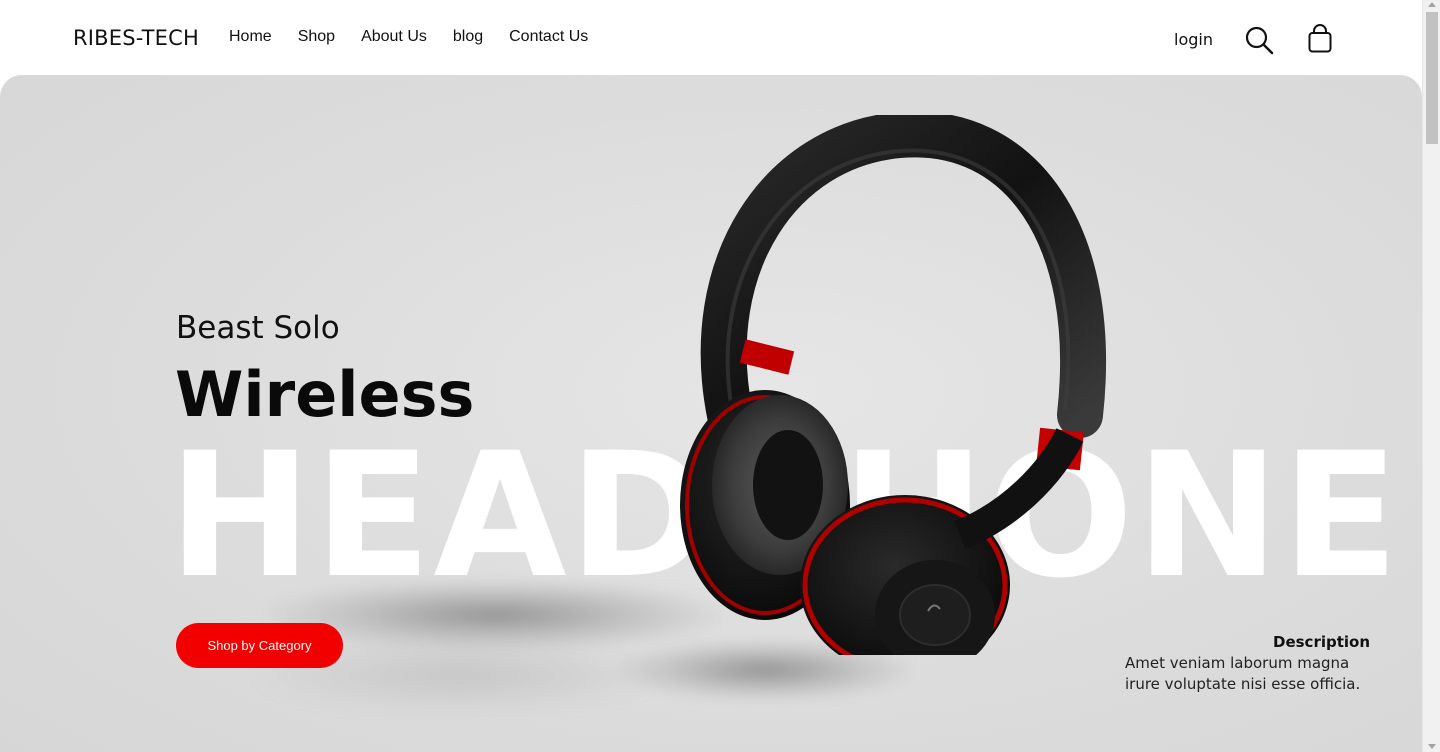  I want to click on site-logo: RIBES-TECH, so click(136, 38).